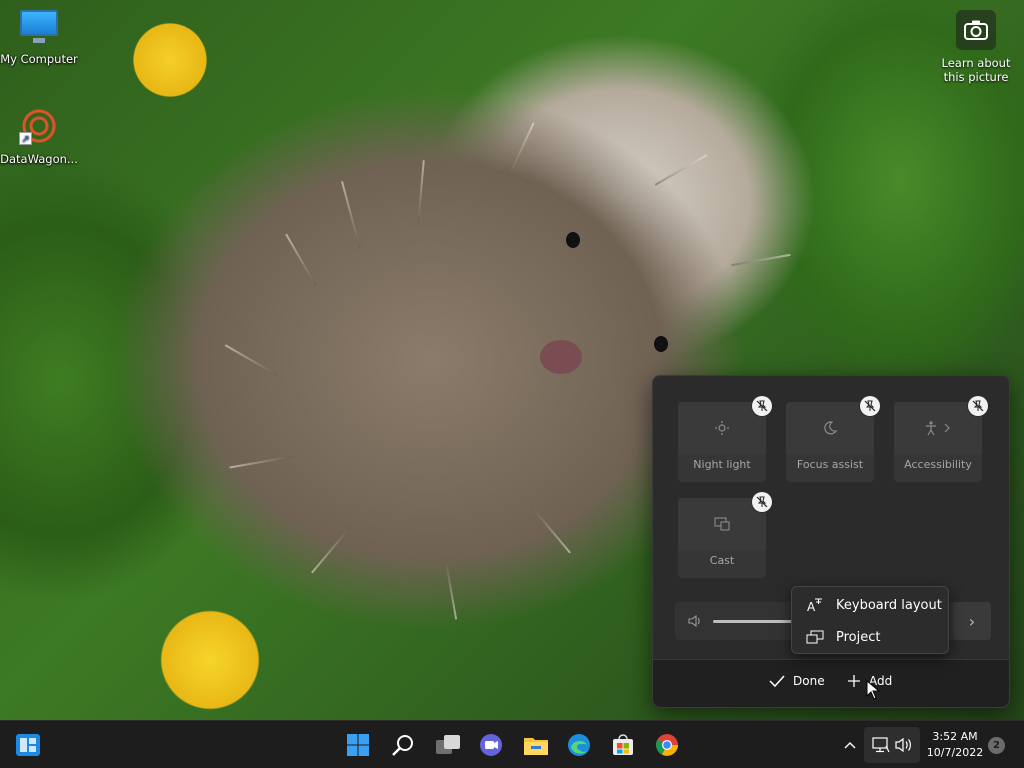 This screenshot has width=1024, height=768. Describe the element at coordinates (725, 535) in the screenshot. I see `tile-cast: Cast` at that location.